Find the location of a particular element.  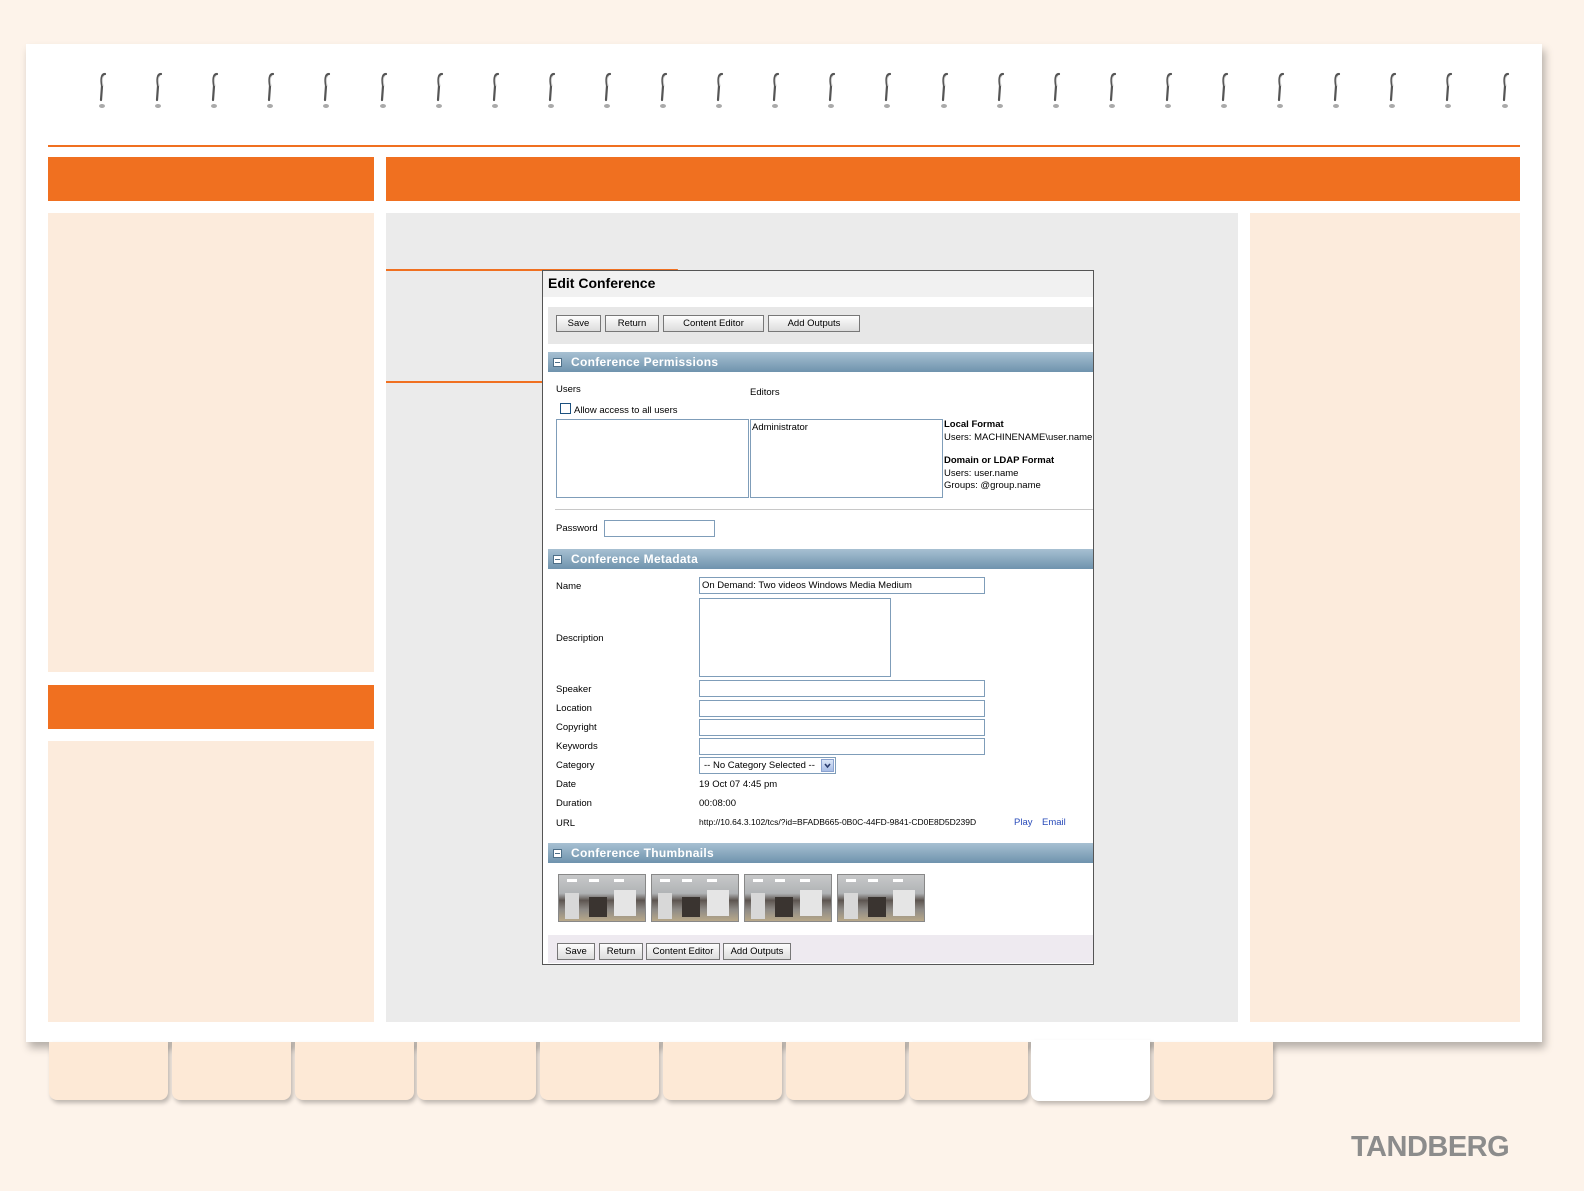

permissions-header: Conference Permissions is located at coordinates (820, 362).